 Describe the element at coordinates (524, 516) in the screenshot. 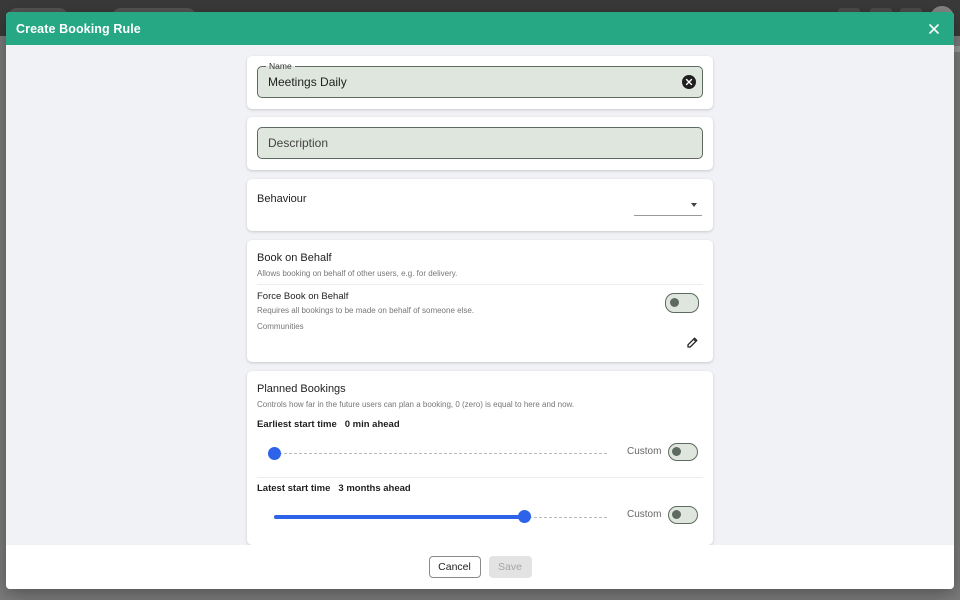

I see `latest-slider-thumb` at that location.